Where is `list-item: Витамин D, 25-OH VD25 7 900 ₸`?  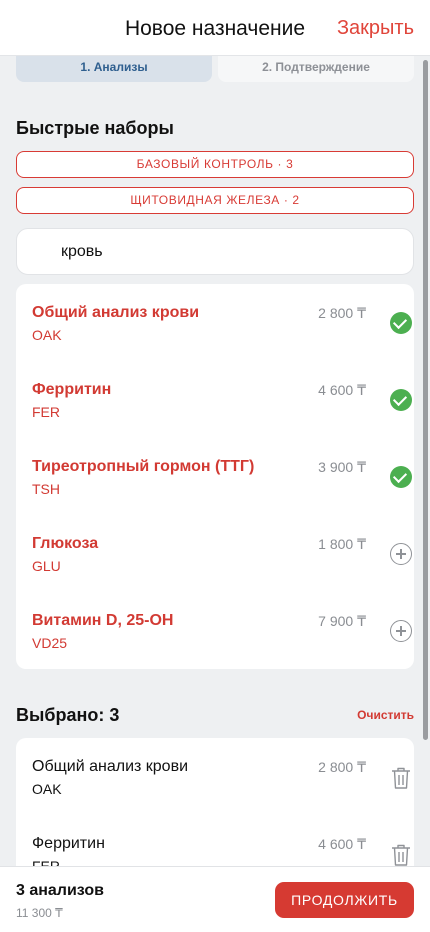
list-item: Витамин D, 25-OH VD25 7 900 ₸ is located at coordinates (215, 630).